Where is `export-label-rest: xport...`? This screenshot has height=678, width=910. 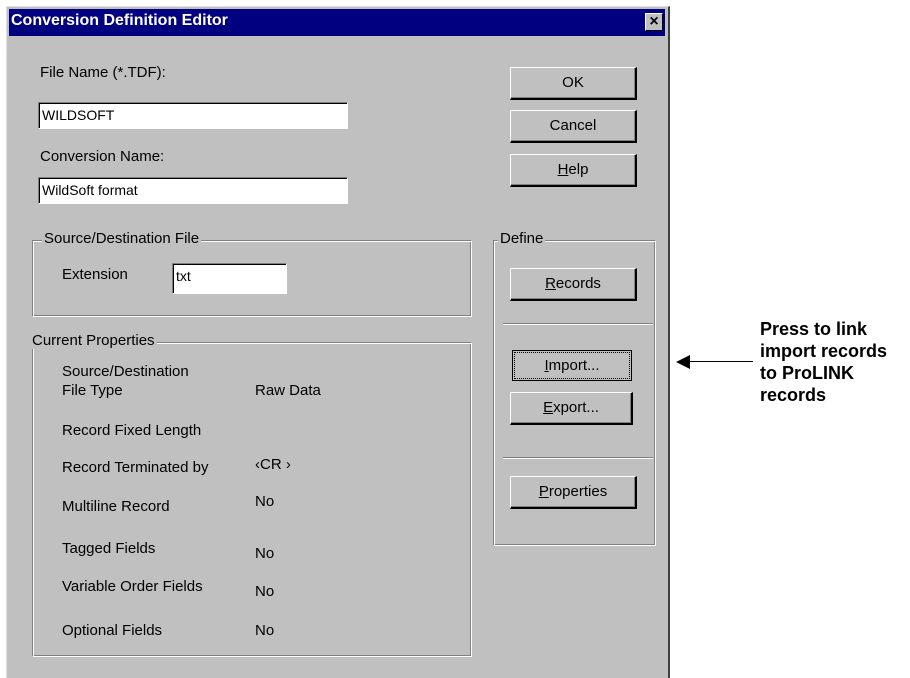 export-label-rest: xport... is located at coordinates (576, 407).